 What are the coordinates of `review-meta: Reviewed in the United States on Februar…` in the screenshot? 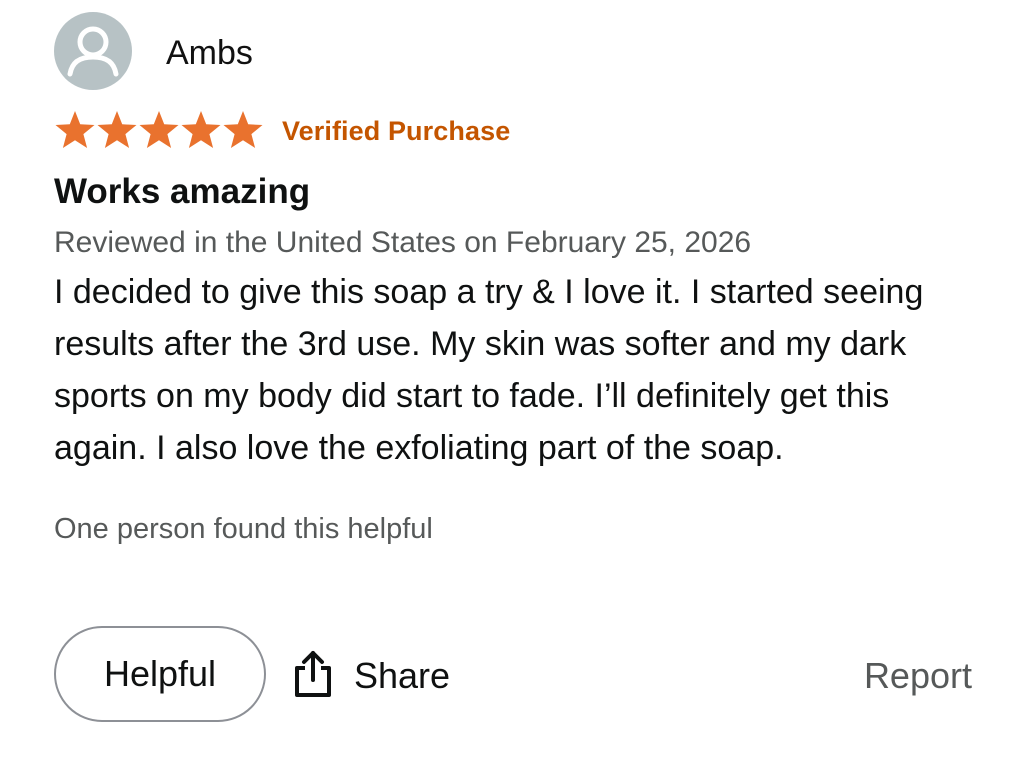 It's located at (403, 242).